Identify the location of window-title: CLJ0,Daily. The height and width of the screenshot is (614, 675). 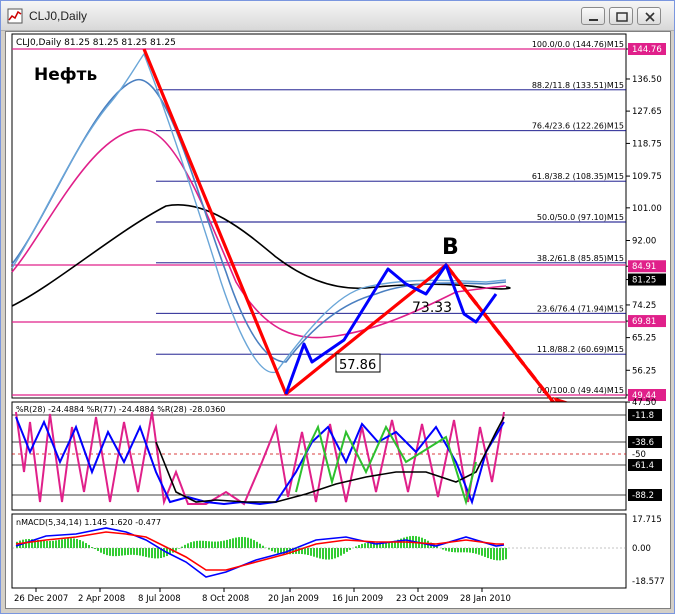
(58, 16).